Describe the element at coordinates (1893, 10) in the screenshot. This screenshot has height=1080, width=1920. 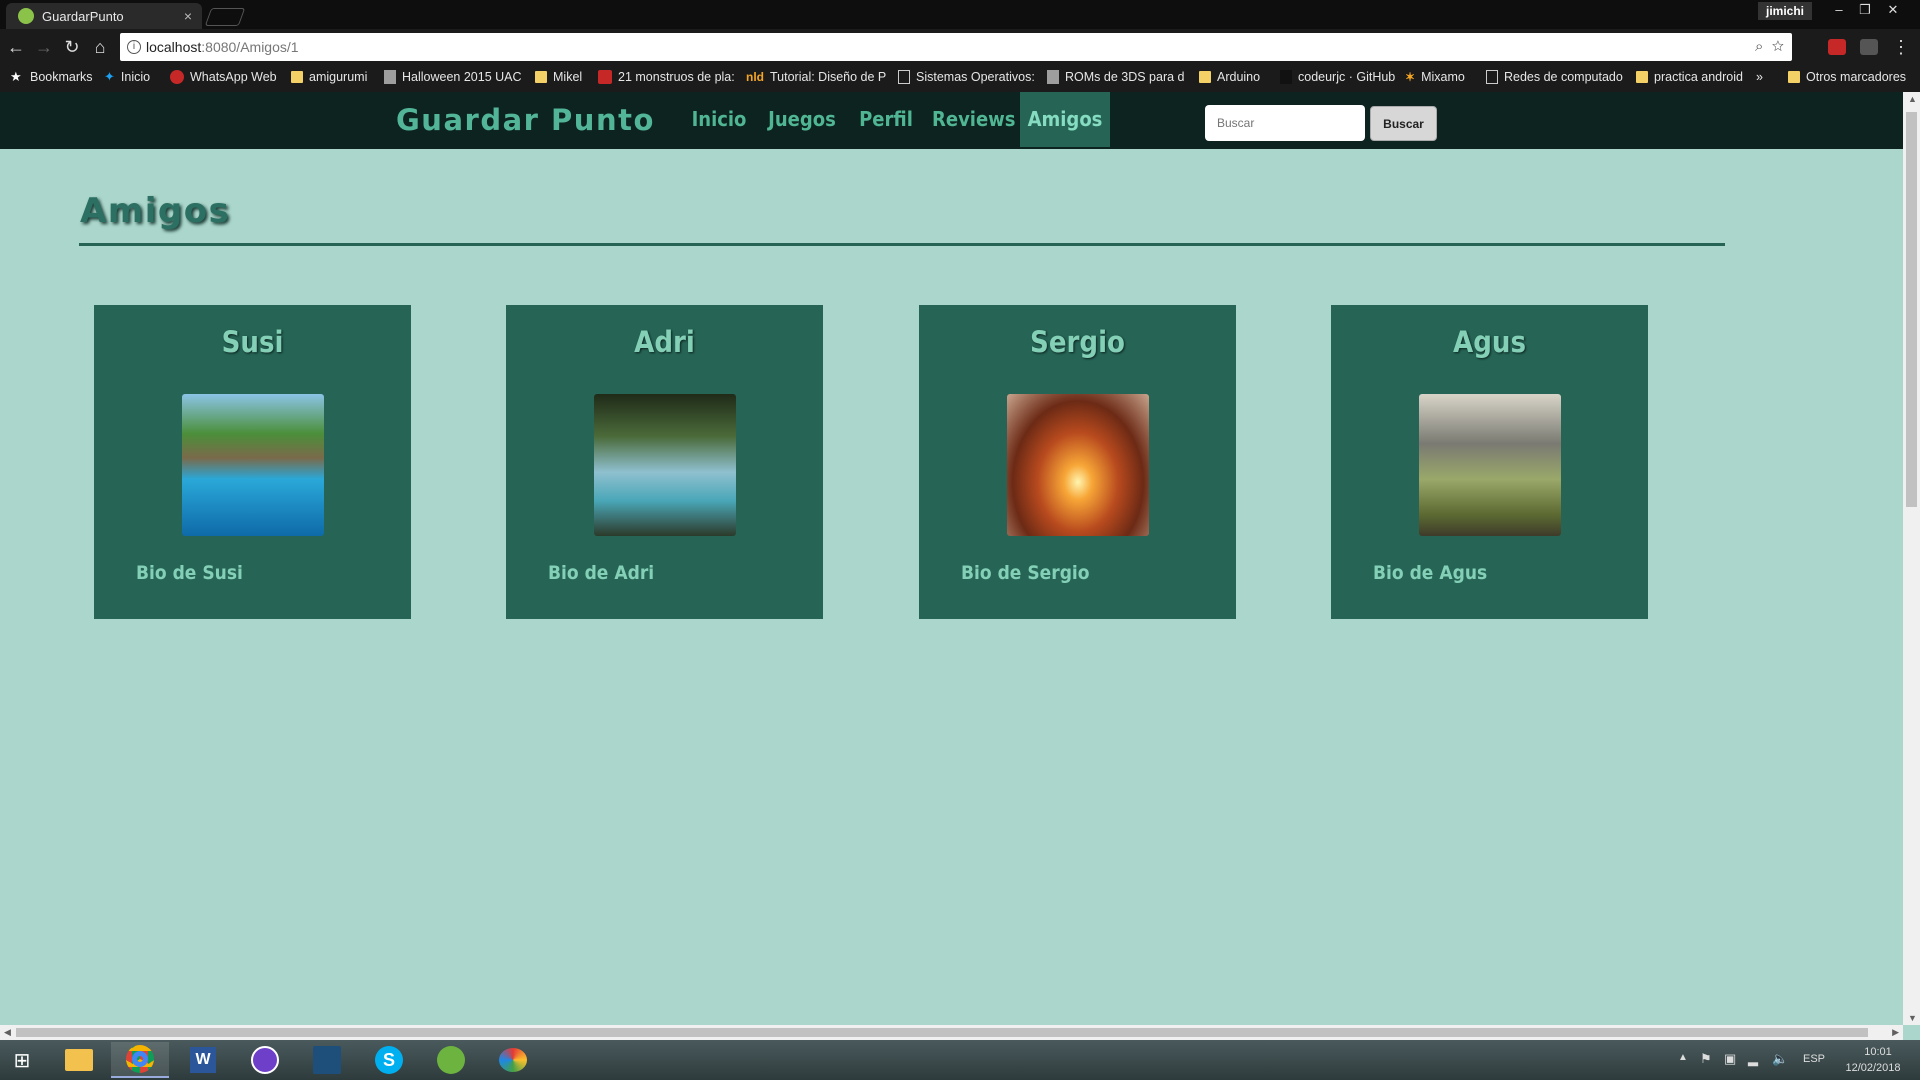
I see `close-window-icon: ✕` at that location.